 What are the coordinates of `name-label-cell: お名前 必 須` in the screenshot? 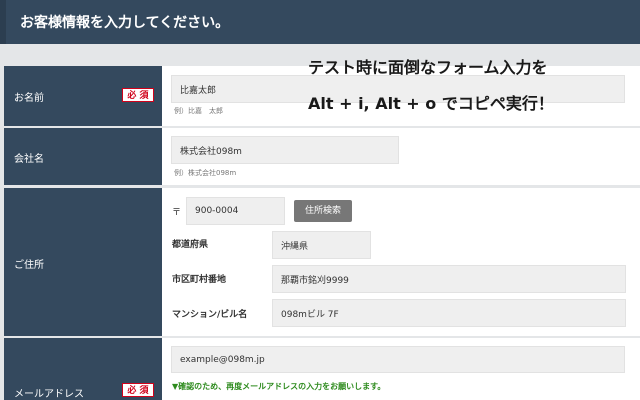 It's located at (83, 96).